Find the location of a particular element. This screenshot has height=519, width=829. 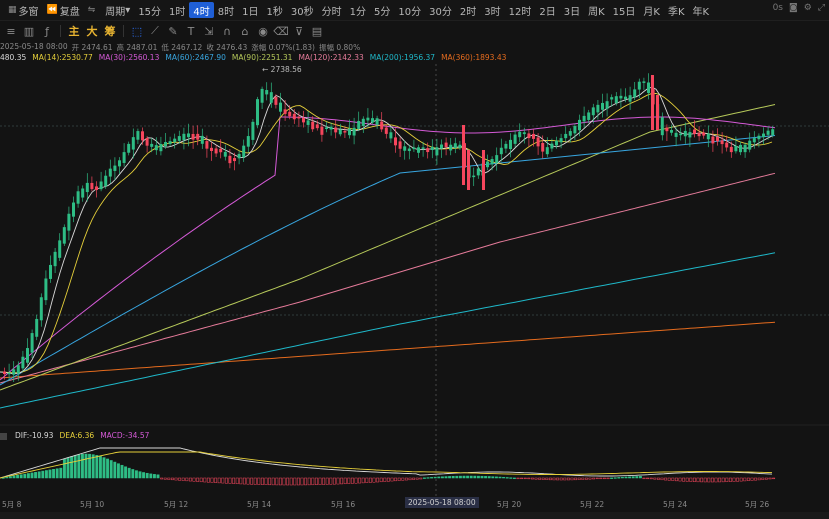

time-tick: 5月 12 is located at coordinates (176, 504).